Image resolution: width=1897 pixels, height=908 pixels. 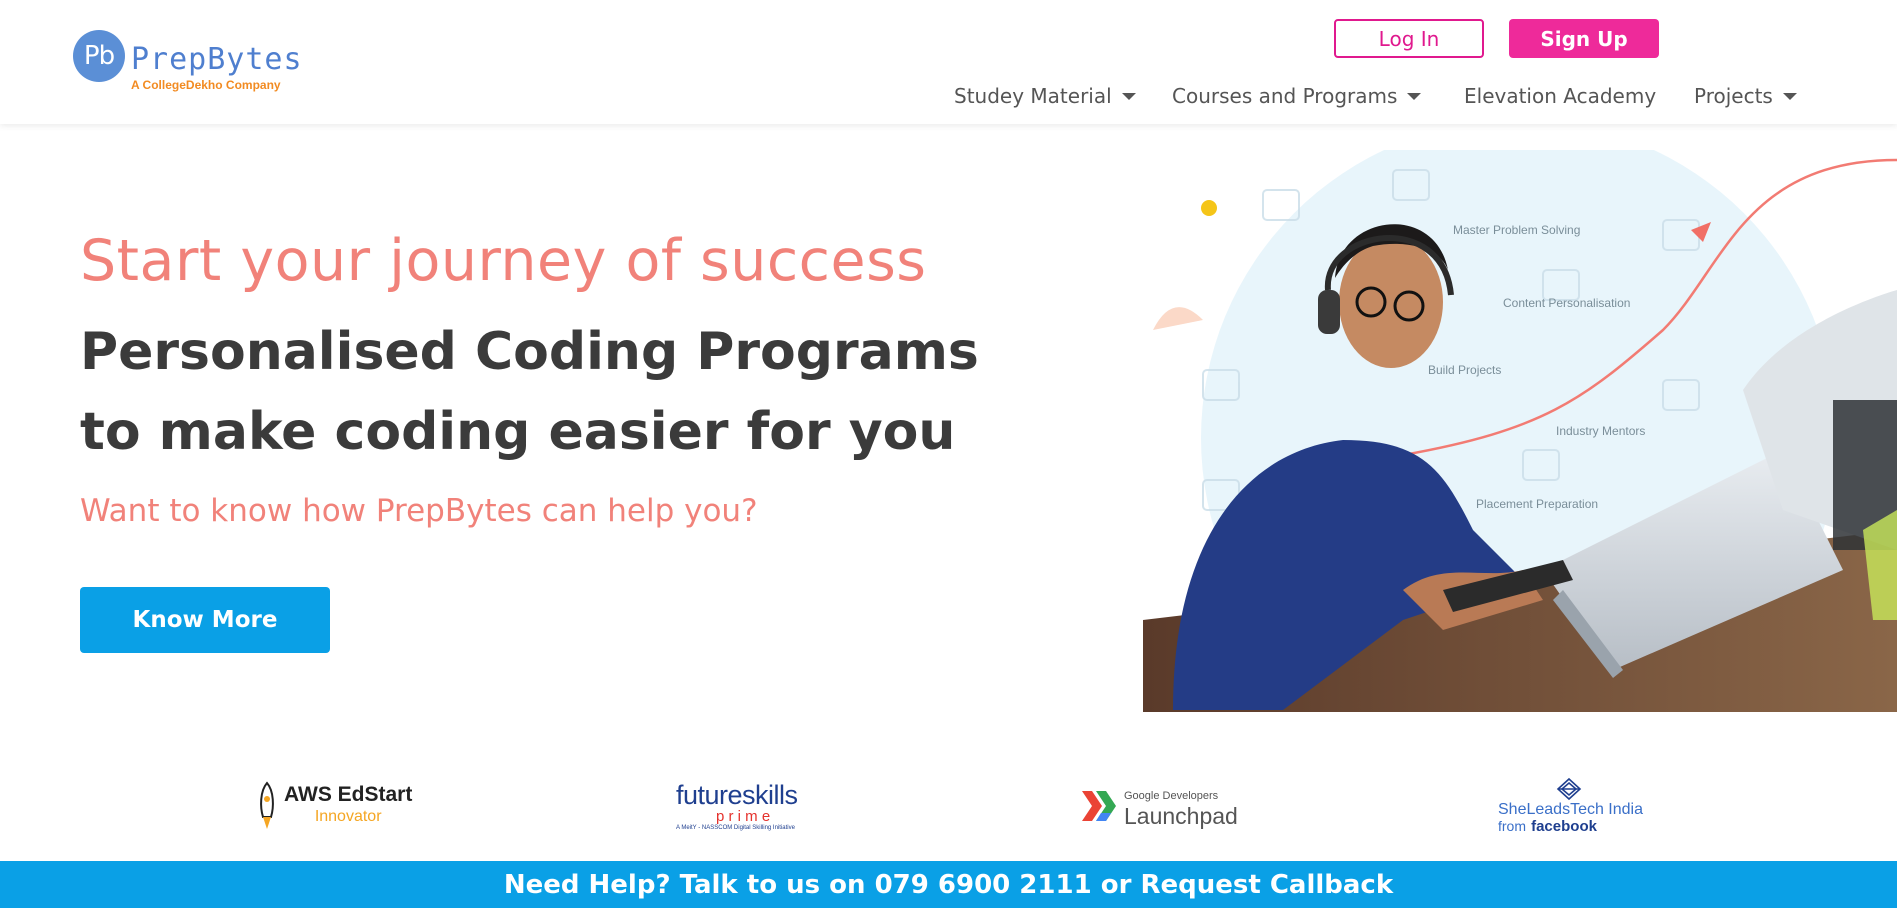 I want to click on nav-item-courses-and-programs: Courses and Programs, so click(x=1297, y=96).